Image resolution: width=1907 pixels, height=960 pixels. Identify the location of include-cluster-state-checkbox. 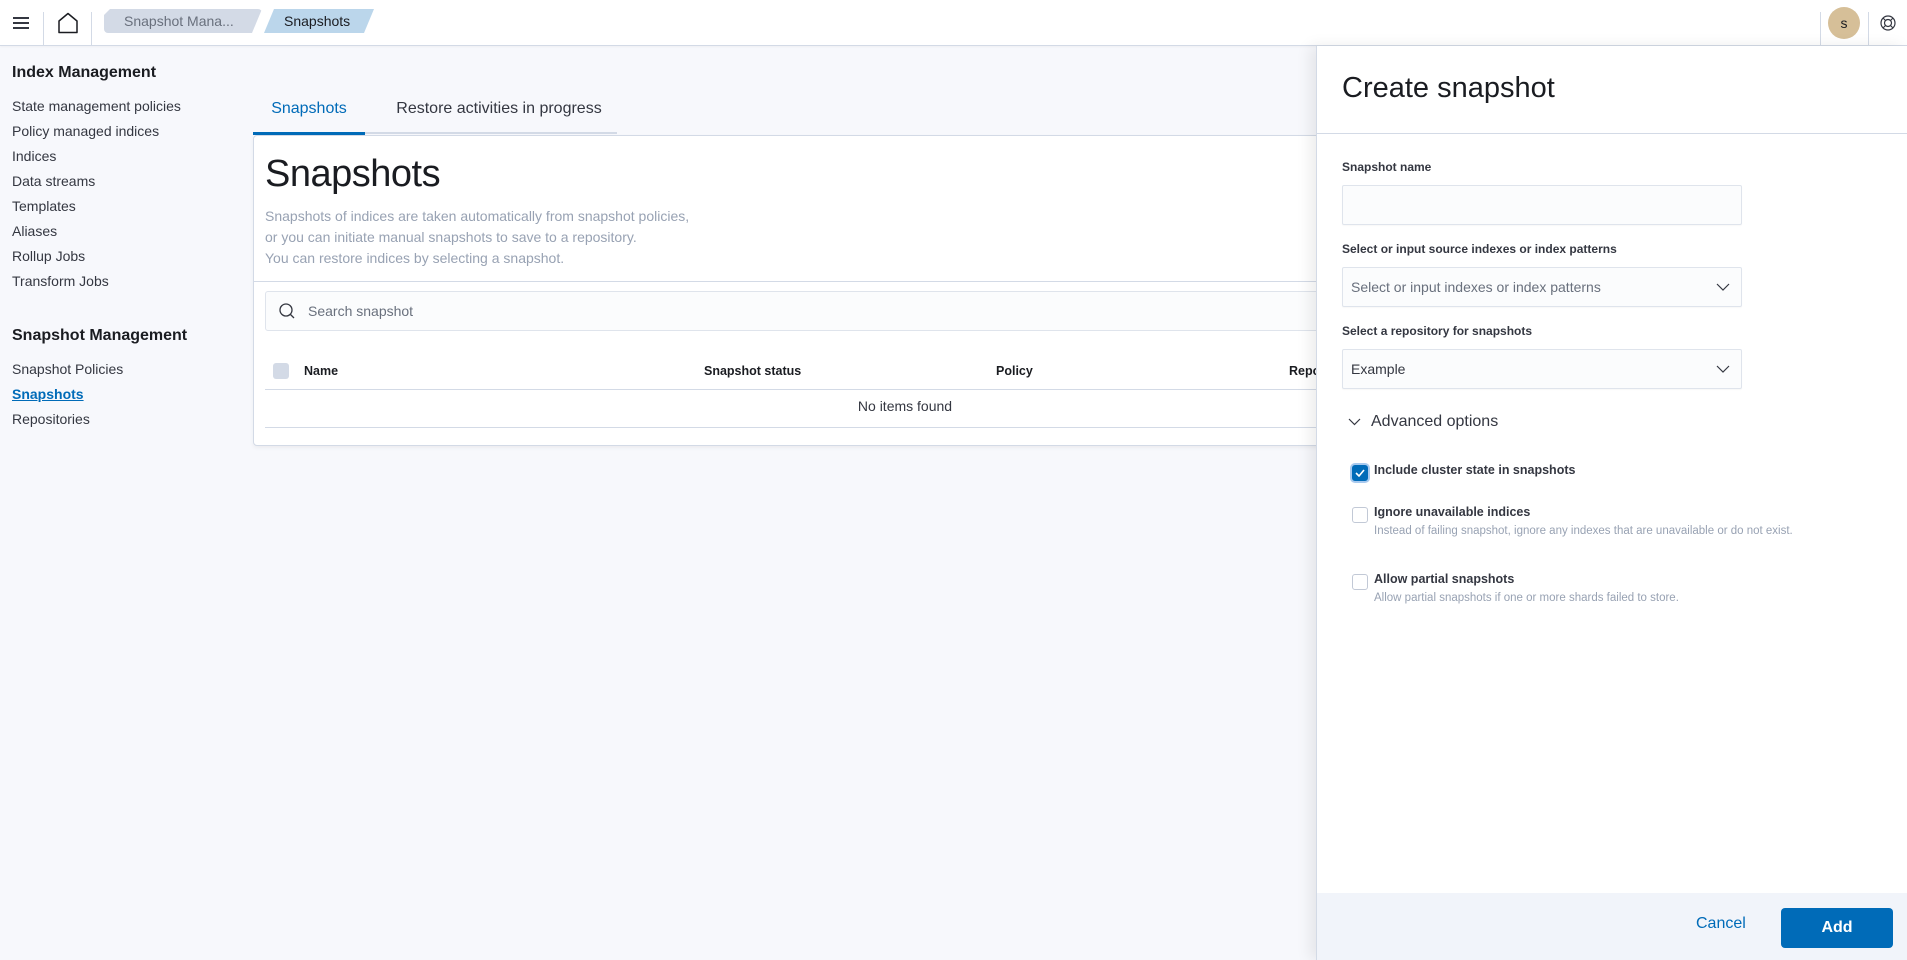
(1360, 473).